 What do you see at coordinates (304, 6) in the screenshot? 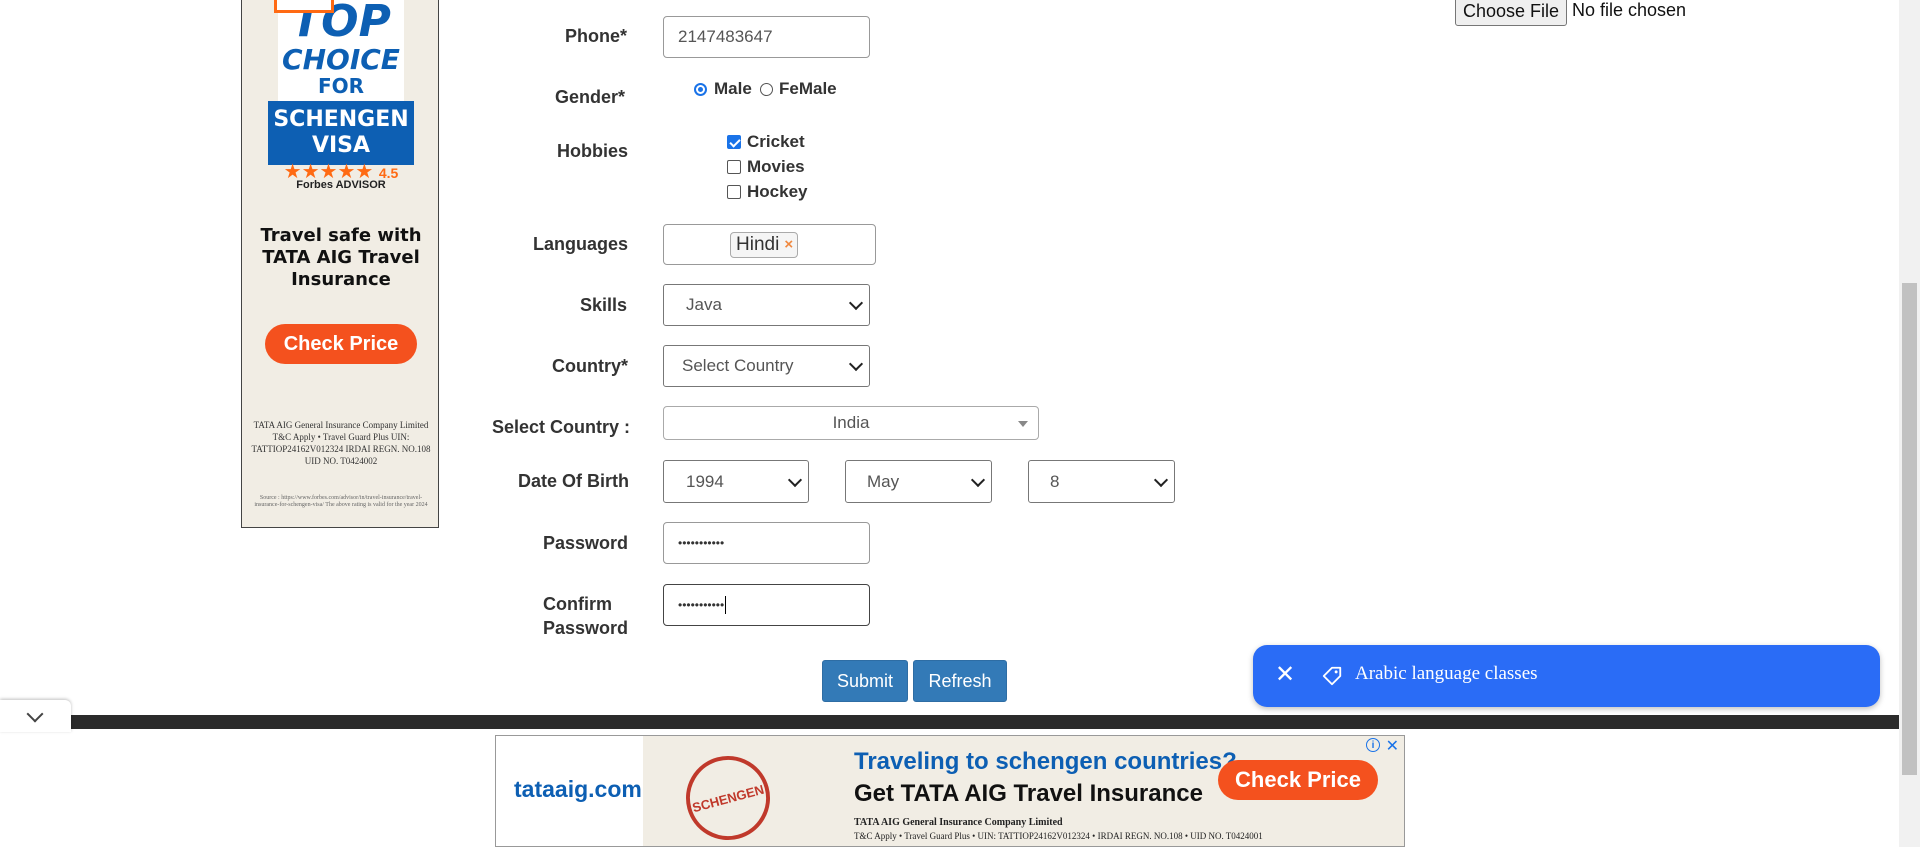
I see `ad-badge-text: is the` at bounding box center [304, 6].